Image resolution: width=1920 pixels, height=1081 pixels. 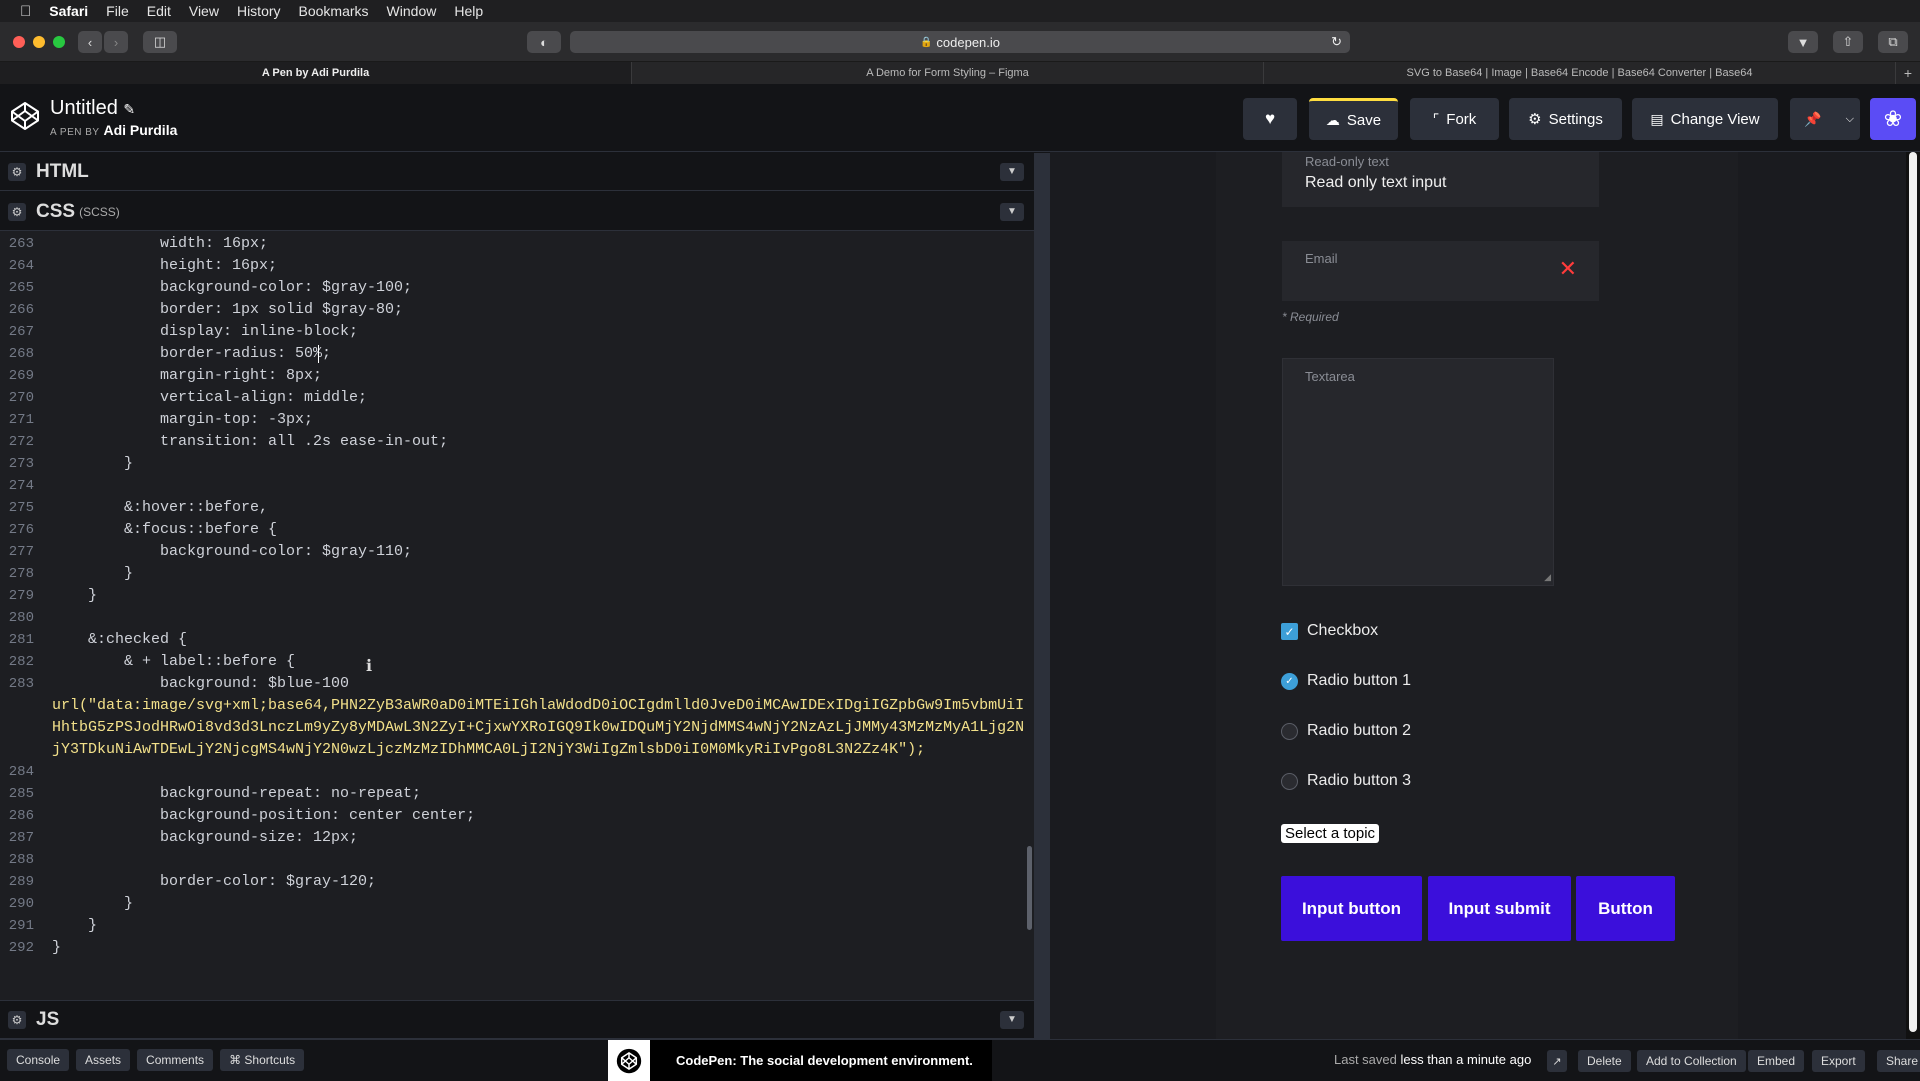 I want to click on code-line: display: inline-block;, so click(x=205, y=332).